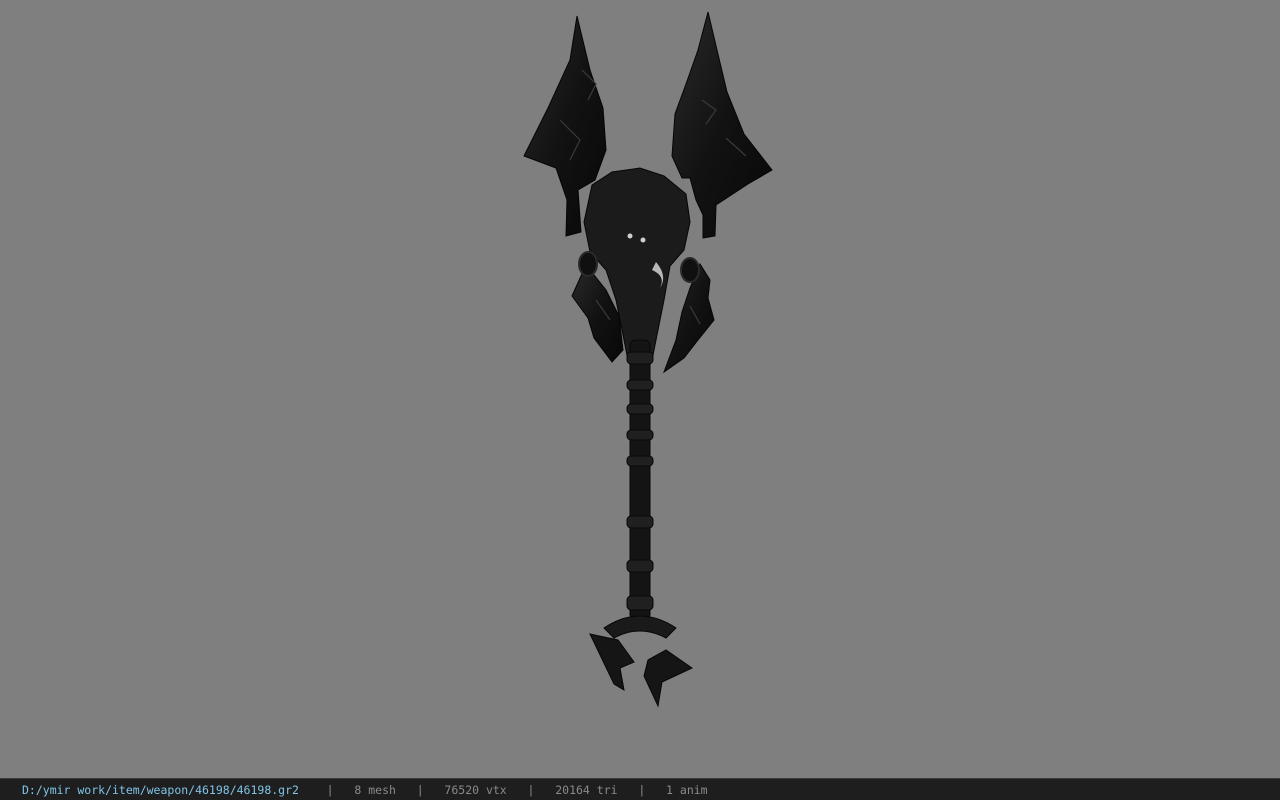 The width and height of the screenshot is (1280, 800). What do you see at coordinates (690, 270) in the screenshot?
I see `right-ring` at bounding box center [690, 270].